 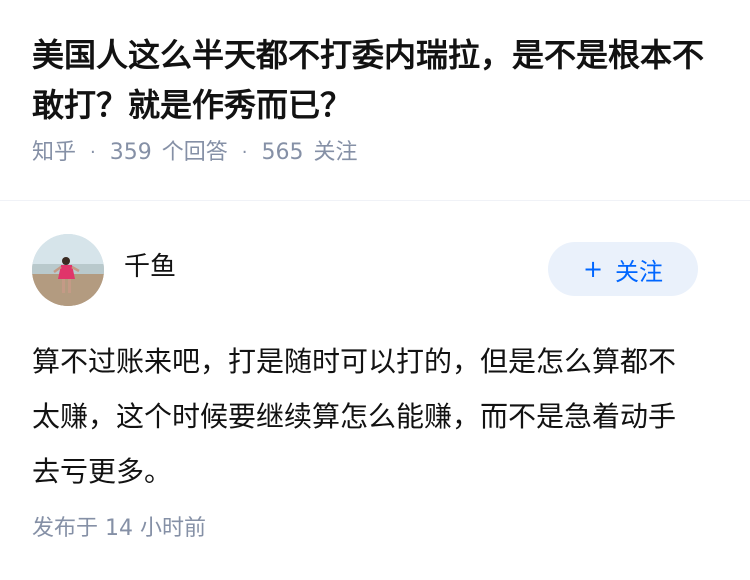 I want to click on answer-count: 359, so click(x=130, y=152).